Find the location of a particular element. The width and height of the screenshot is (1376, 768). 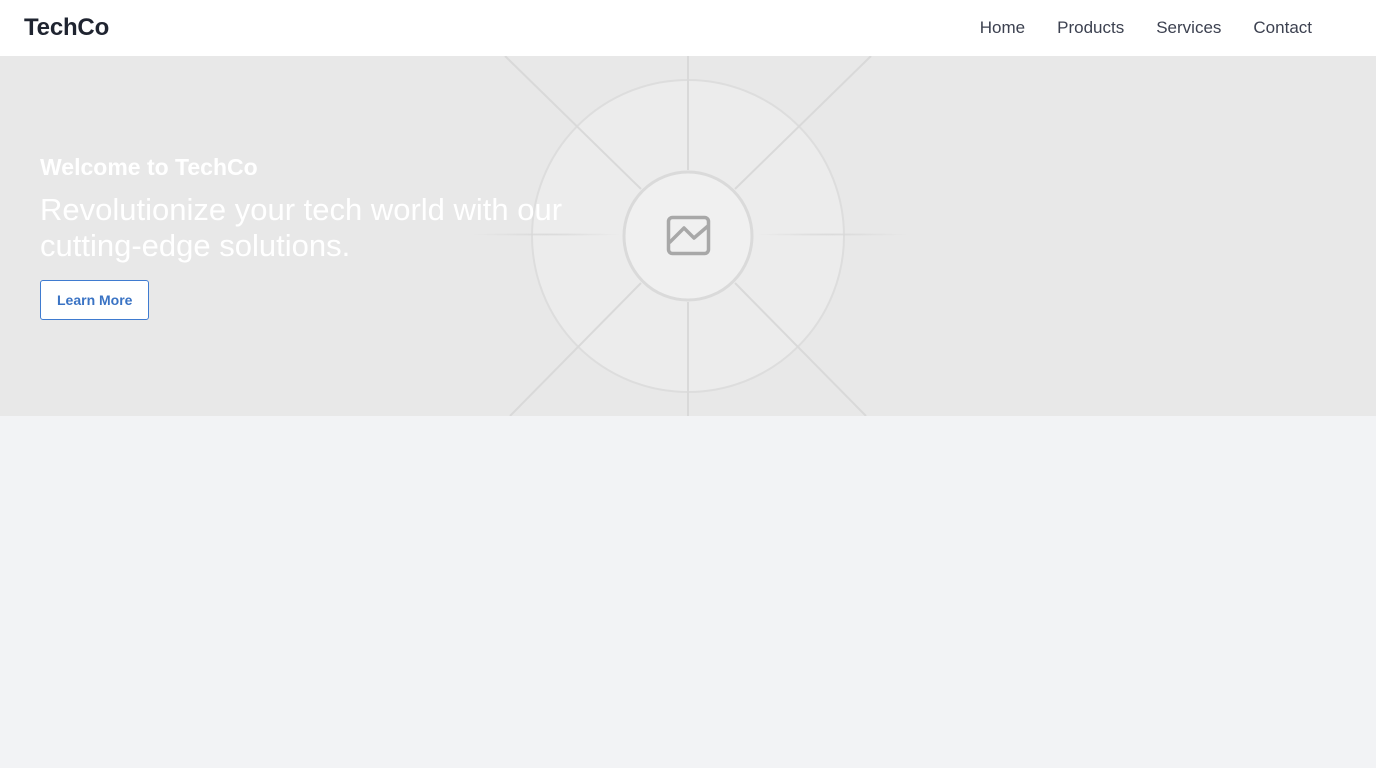

top-navigation-bar: TechCo Home Products Services Contact is located at coordinates (688, 28).